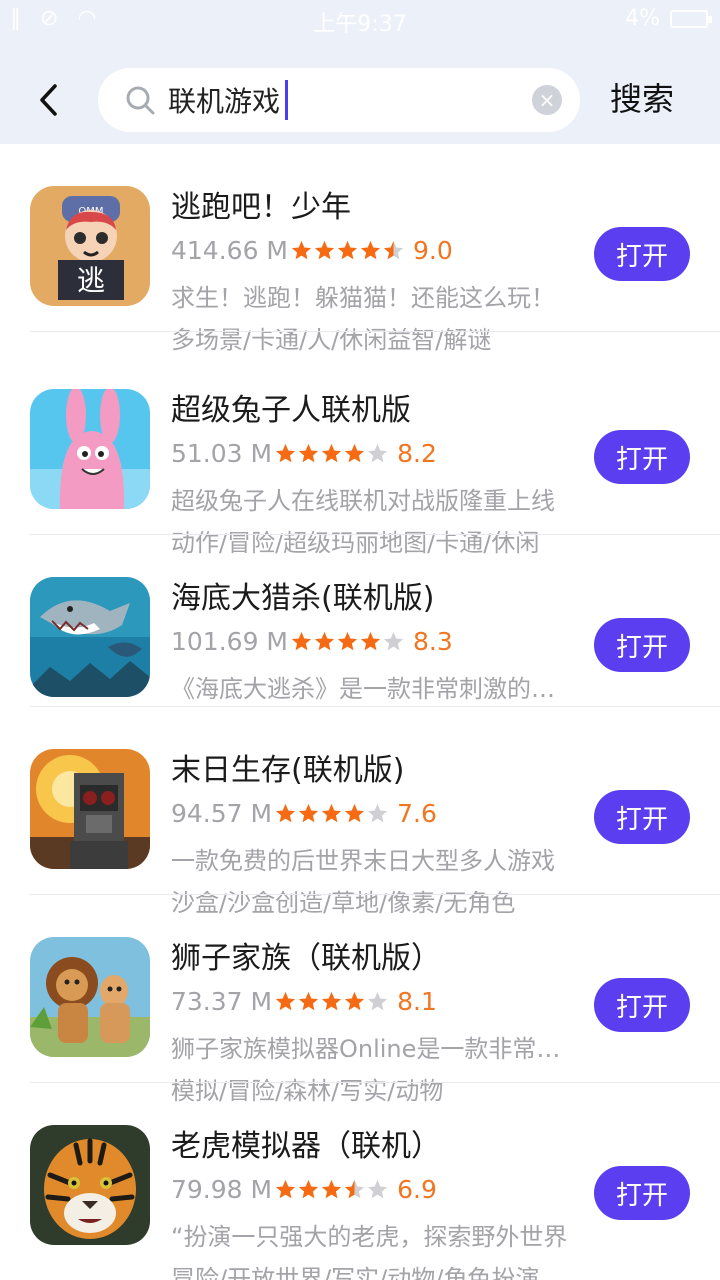 This screenshot has height=1280, width=720. I want to click on app-size: 414.66 M, so click(229, 250).